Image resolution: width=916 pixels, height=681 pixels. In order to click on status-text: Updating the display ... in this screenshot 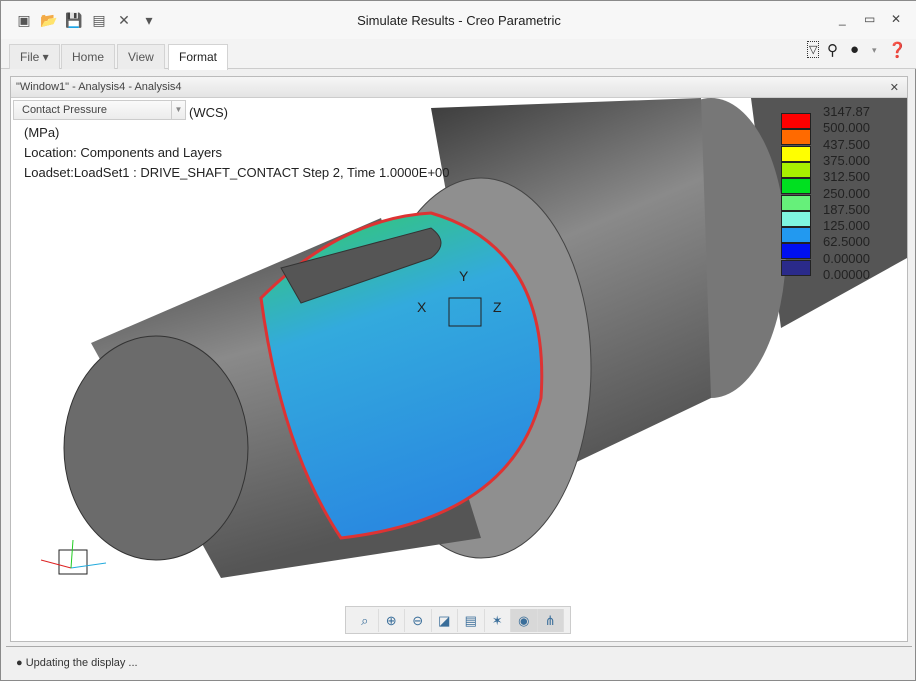, I will do `click(81, 663)`.